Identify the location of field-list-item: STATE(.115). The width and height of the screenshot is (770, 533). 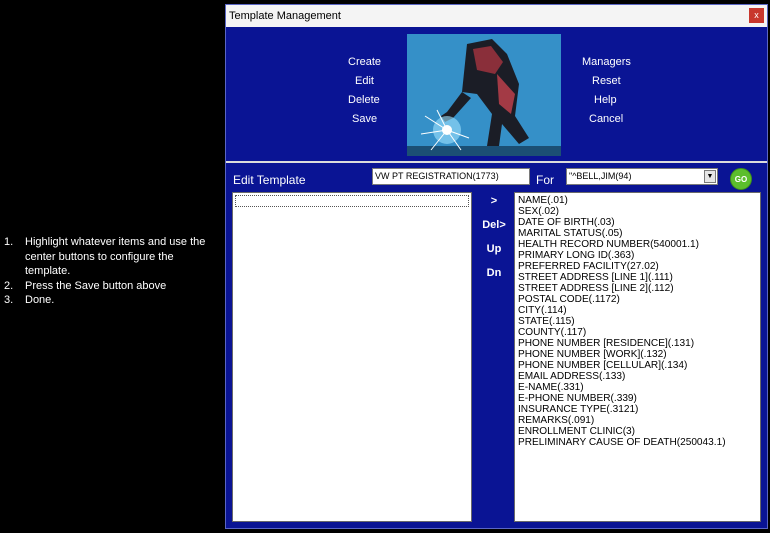
(637, 321).